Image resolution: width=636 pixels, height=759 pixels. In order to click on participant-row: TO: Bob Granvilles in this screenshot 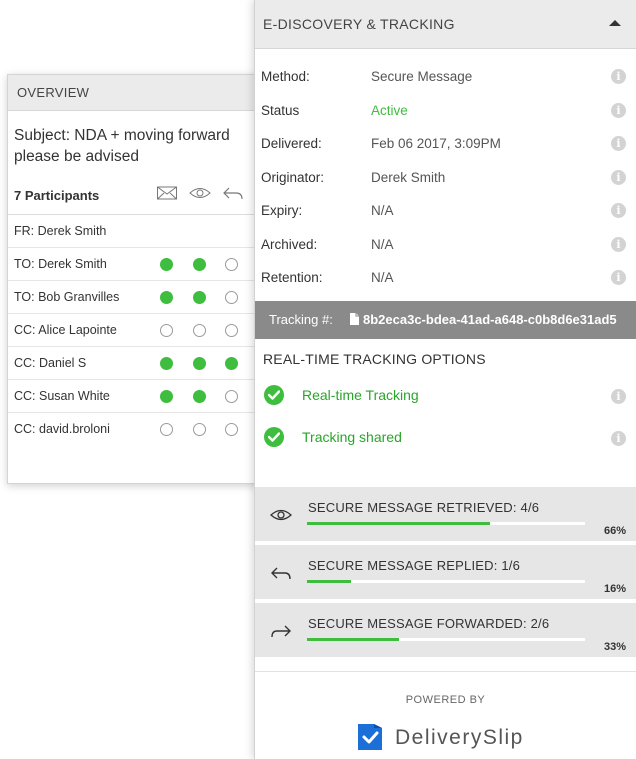, I will do `click(140, 297)`.